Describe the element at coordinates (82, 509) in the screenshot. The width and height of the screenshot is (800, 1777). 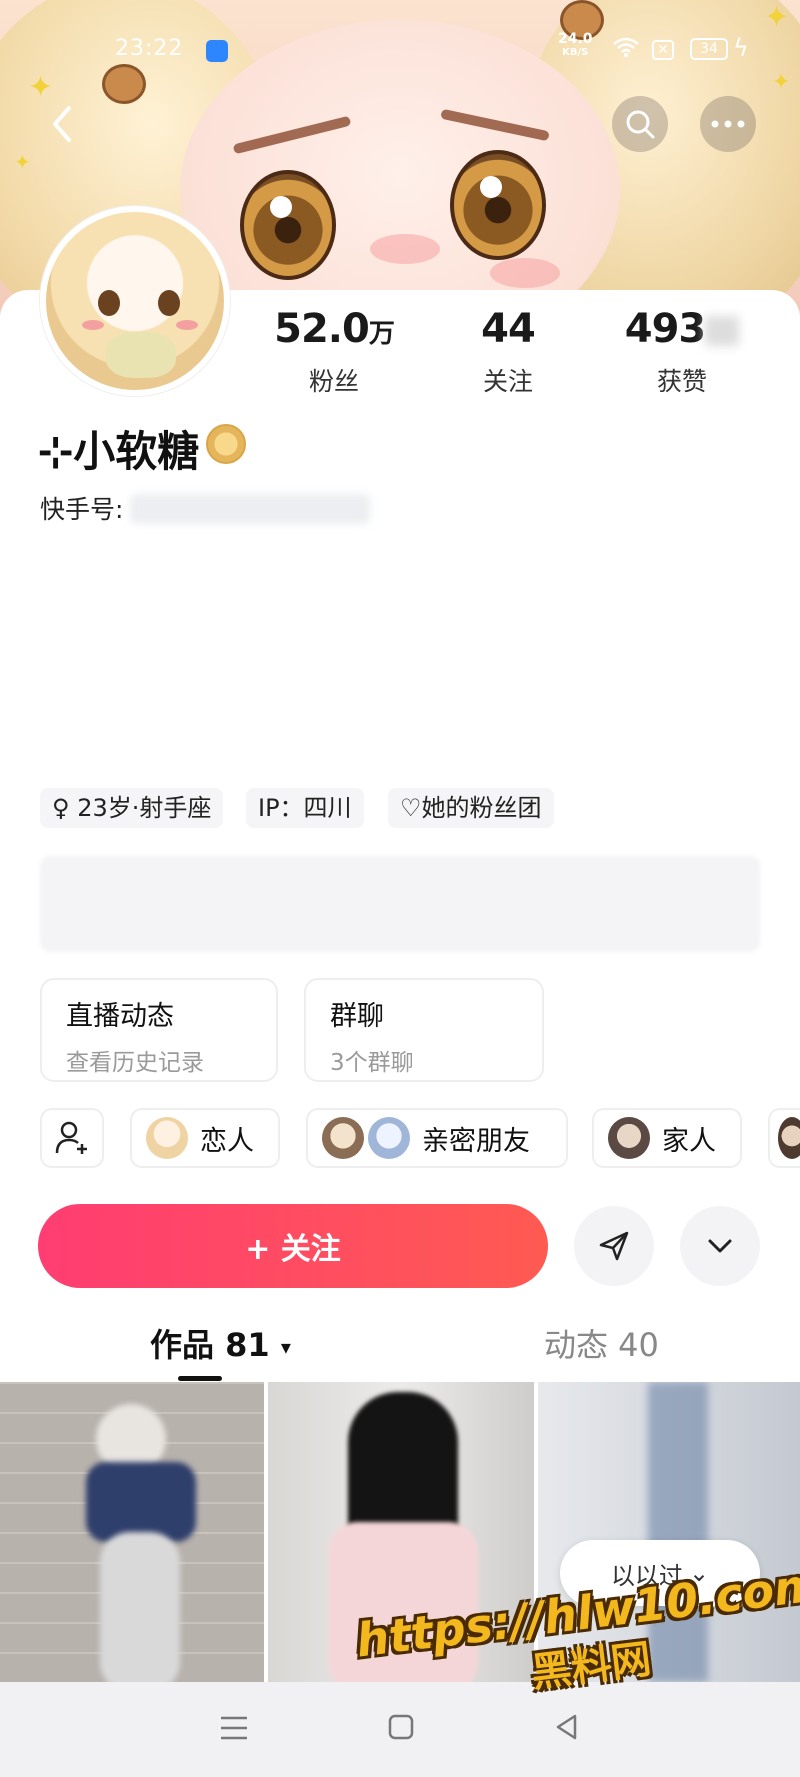
I see `account-id-label: 快手号:` at that location.